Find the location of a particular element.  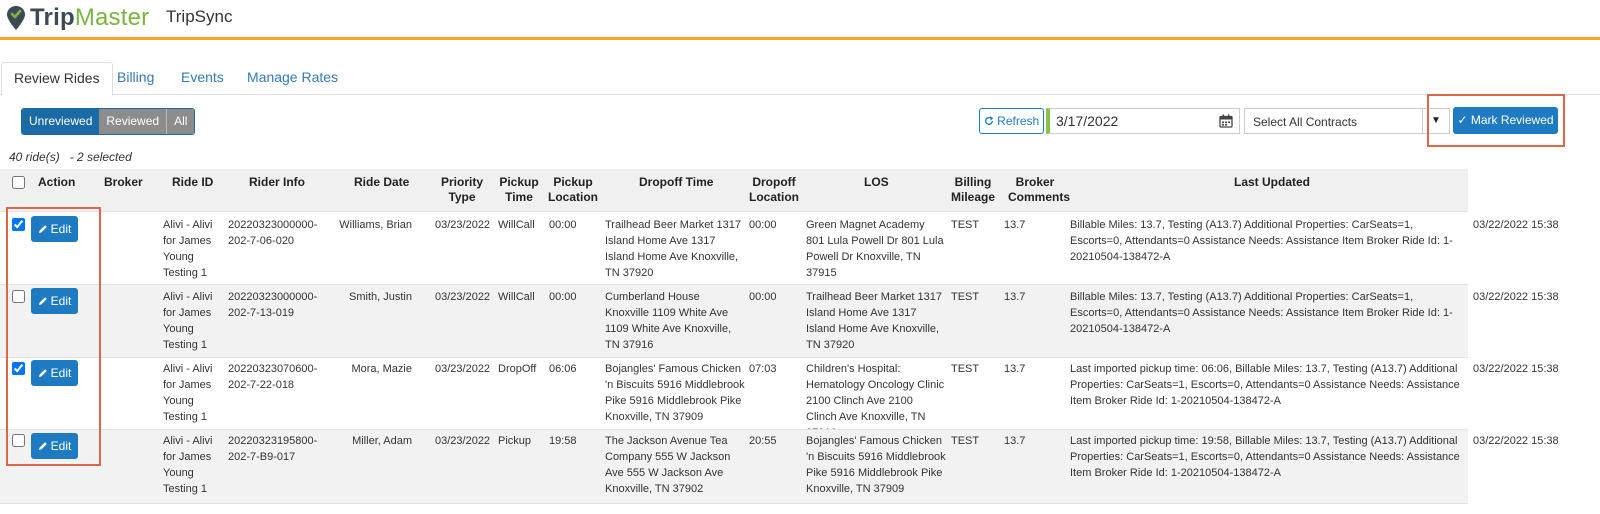

col-pickup-time: Pickup Time is located at coordinates (519, 189).